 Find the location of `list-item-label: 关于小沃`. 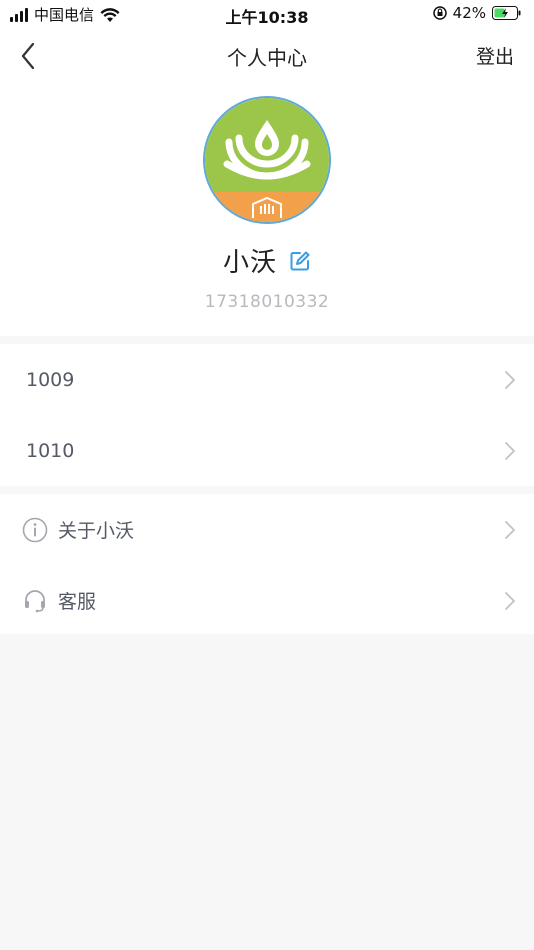

list-item-label: 关于小沃 is located at coordinates (96, 531).